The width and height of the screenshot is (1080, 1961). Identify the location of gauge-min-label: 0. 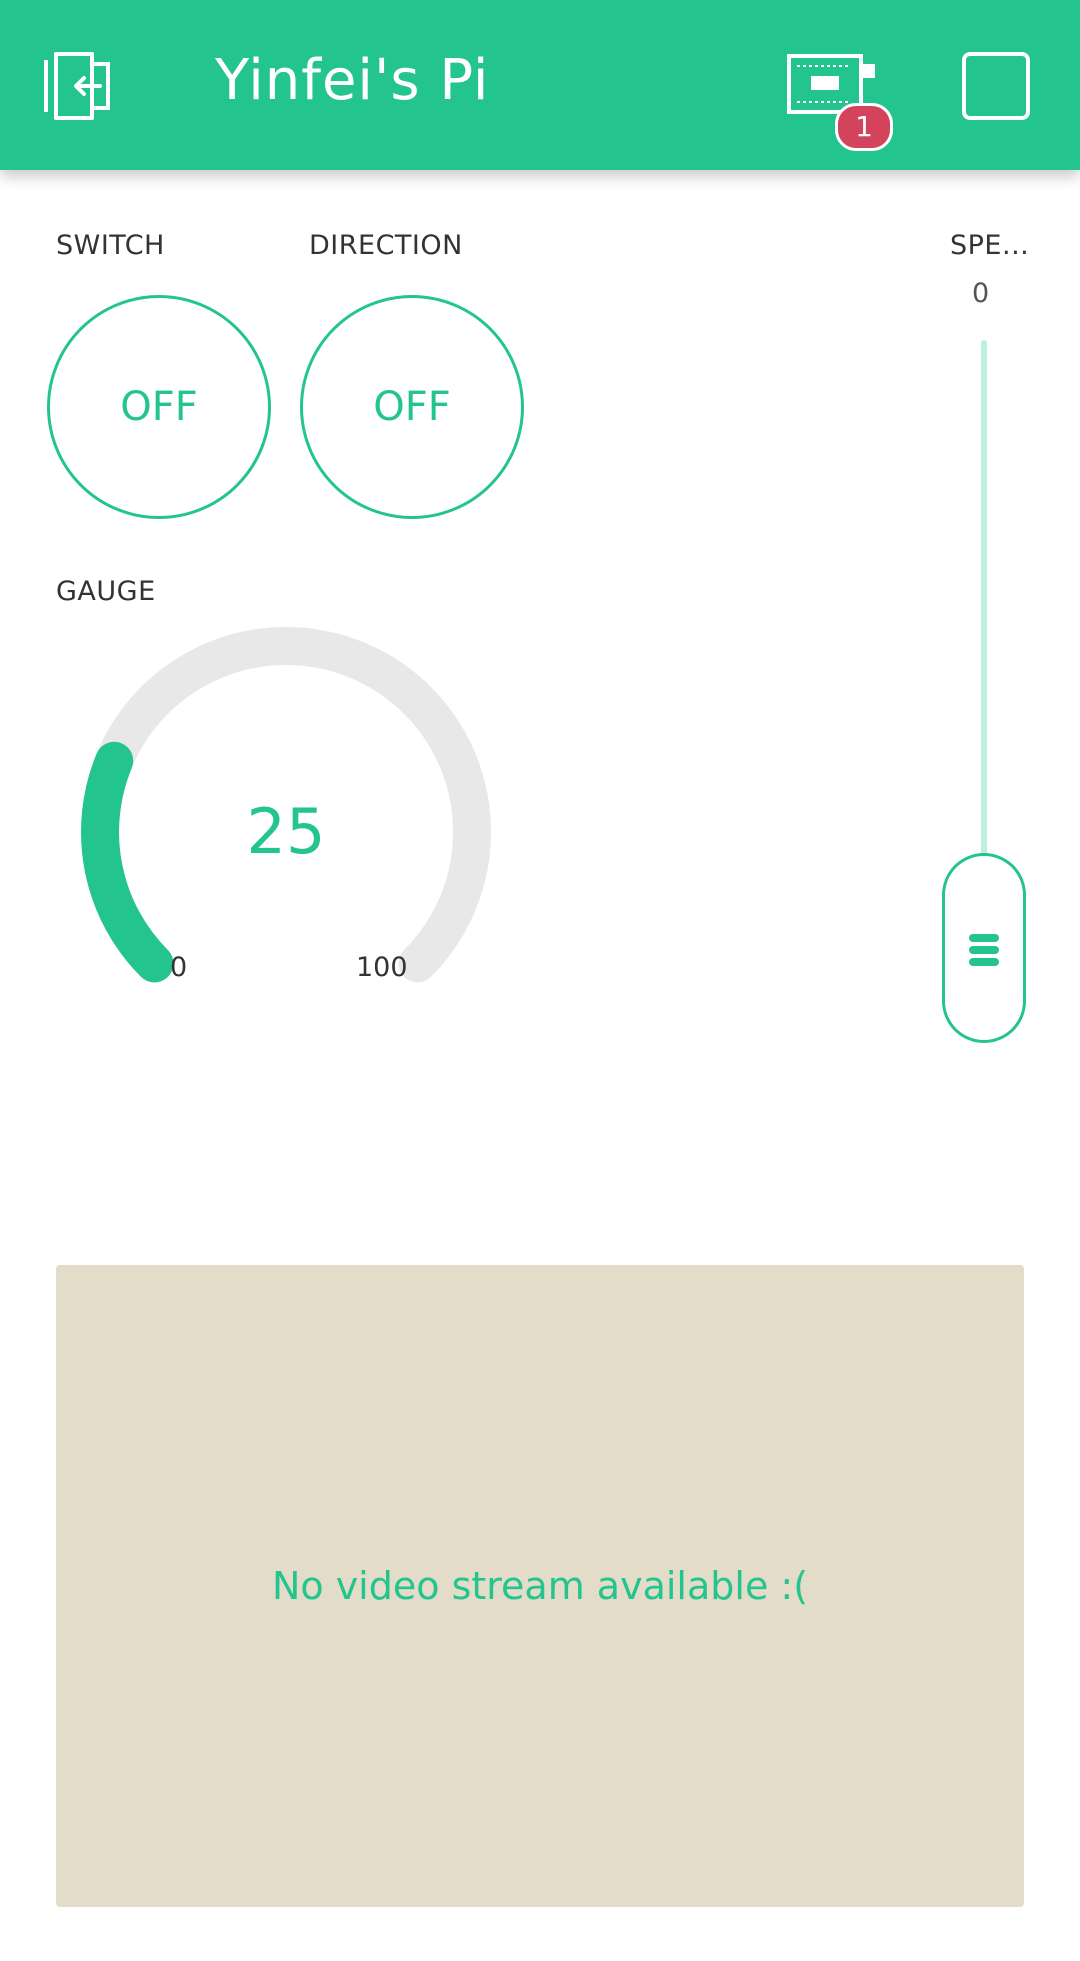
(179, 967).